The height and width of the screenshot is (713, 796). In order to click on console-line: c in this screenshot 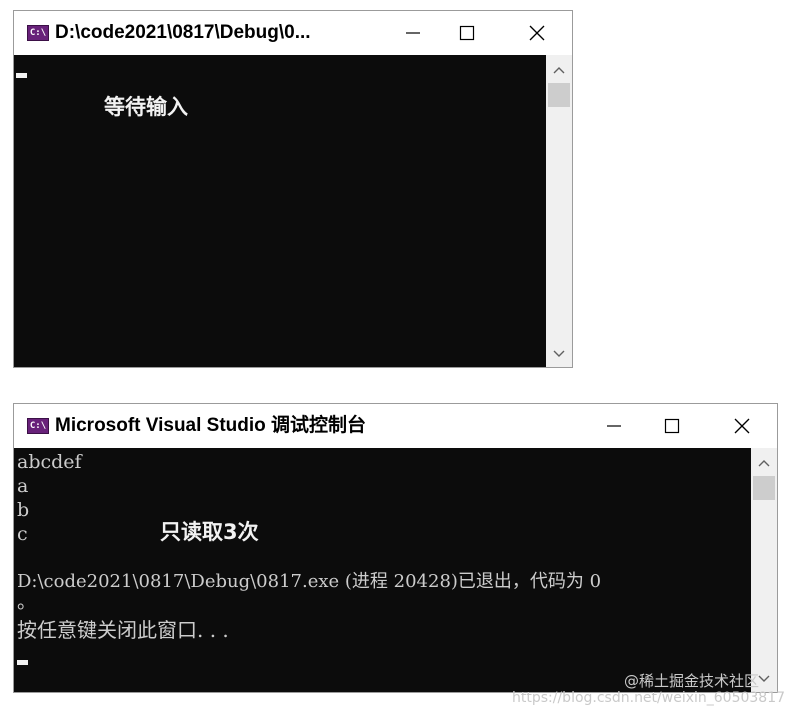, I will do `click(22, 534)`.